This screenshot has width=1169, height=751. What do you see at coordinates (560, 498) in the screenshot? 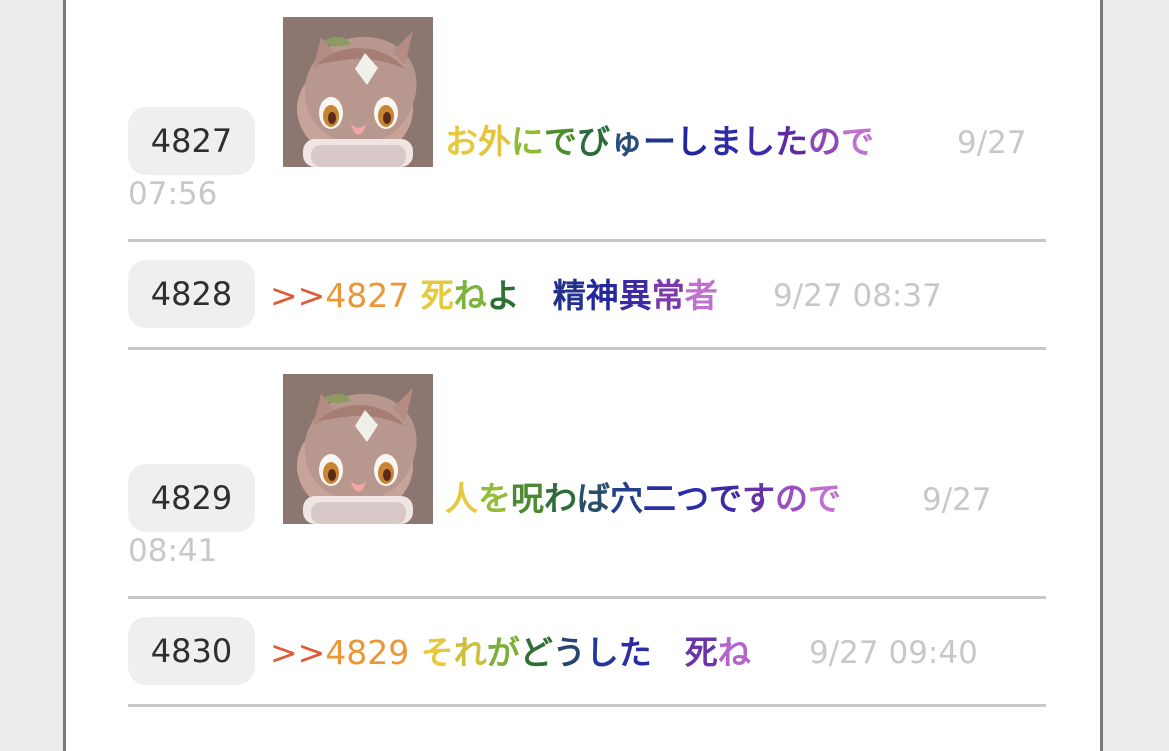
I see `message-text-char: わ` at bounding box center [560, 498].